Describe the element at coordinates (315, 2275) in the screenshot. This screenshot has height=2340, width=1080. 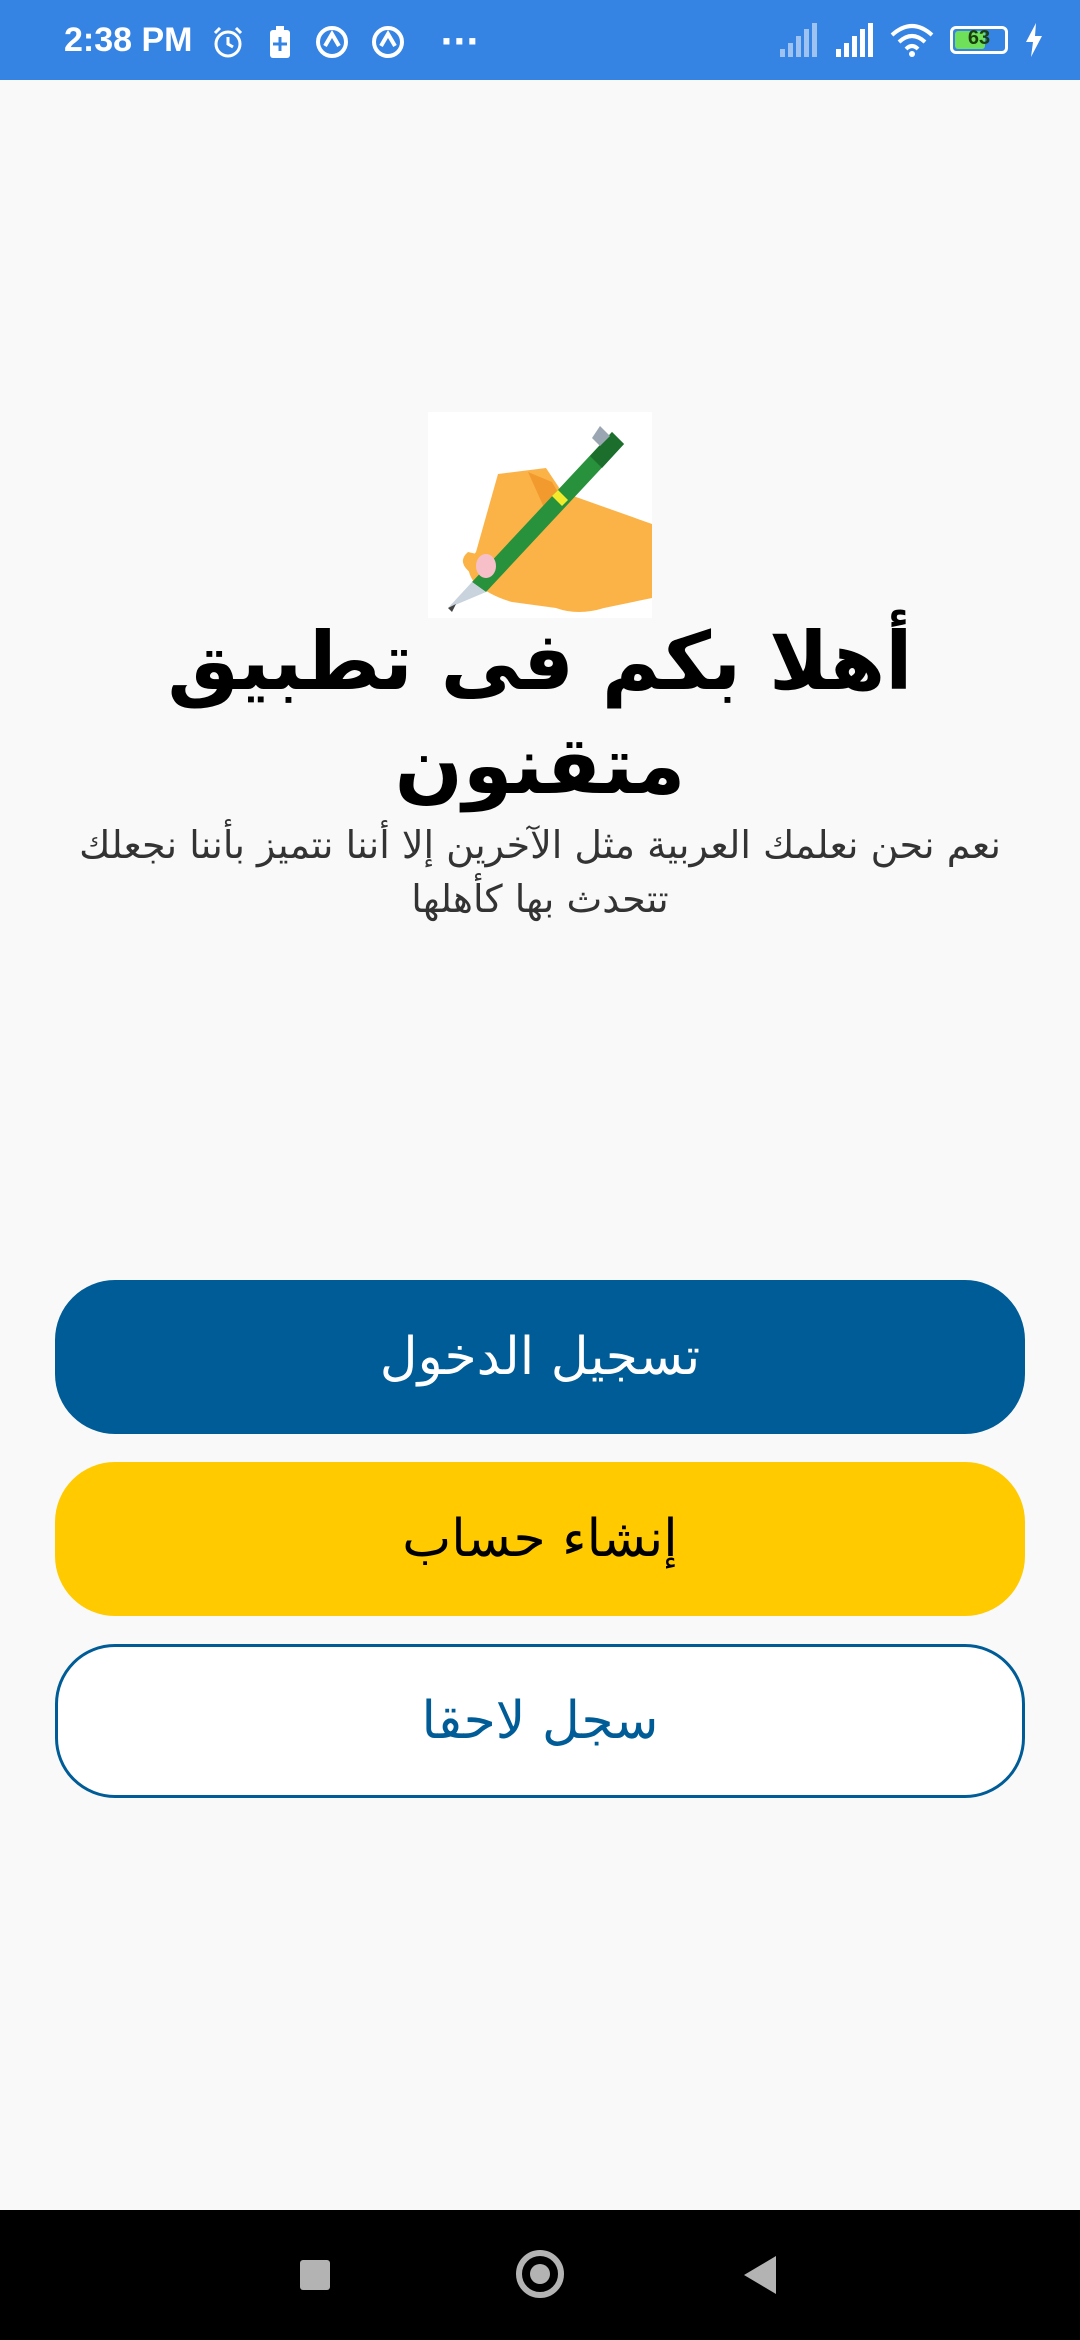
I see `recent-apps-icon` at that location.